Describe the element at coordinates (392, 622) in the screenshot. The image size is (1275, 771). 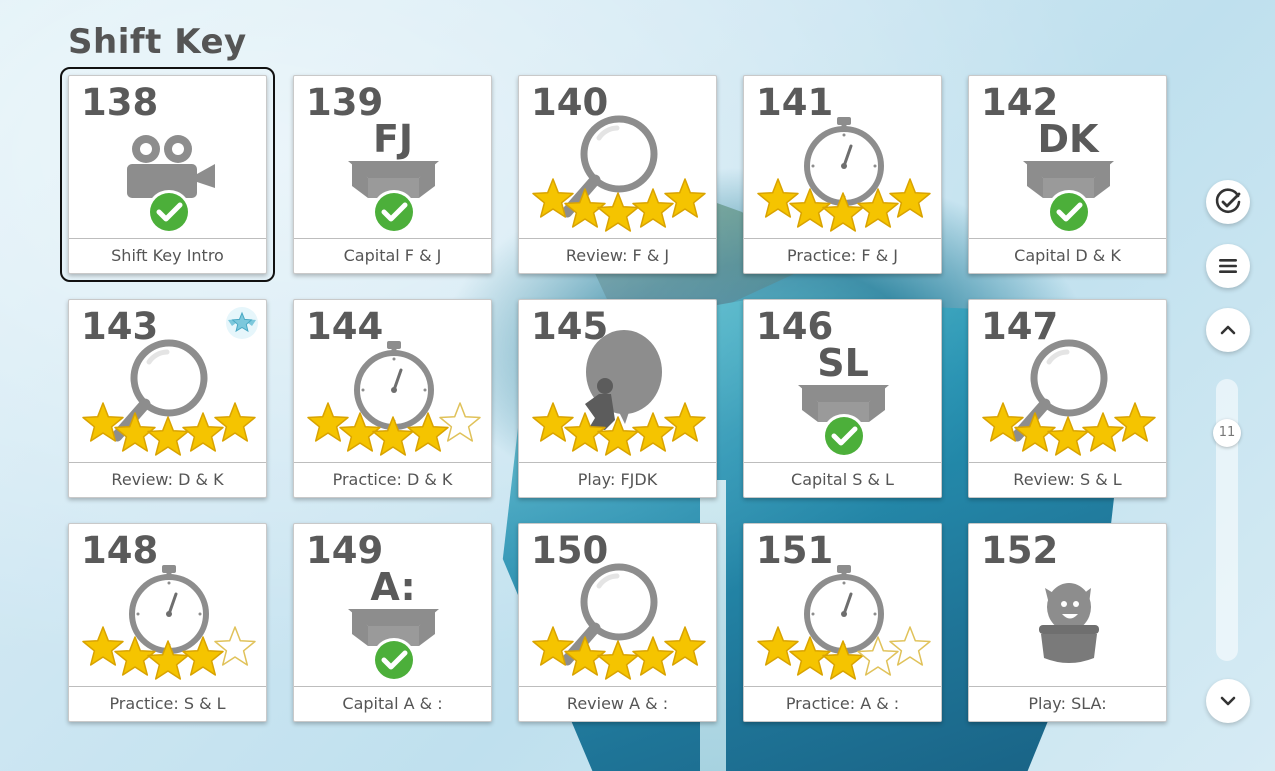
I see `lesson-tile-149: A: 149 Capital A & :` at that location.